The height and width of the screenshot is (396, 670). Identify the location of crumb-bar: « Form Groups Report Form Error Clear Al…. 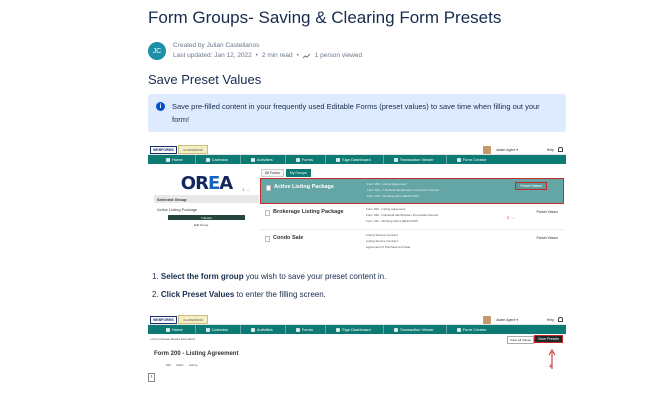
(357, 339).